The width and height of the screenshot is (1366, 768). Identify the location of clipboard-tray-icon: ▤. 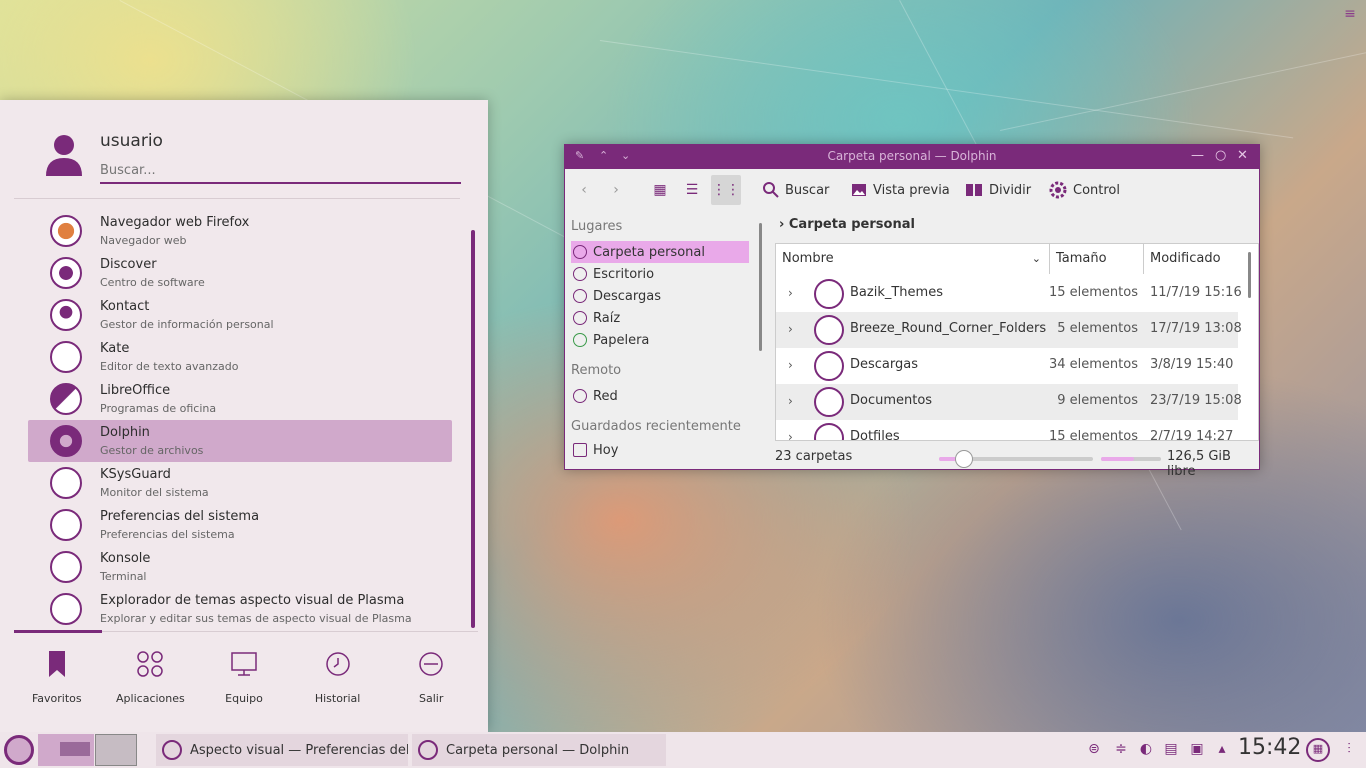
(1171, 749).